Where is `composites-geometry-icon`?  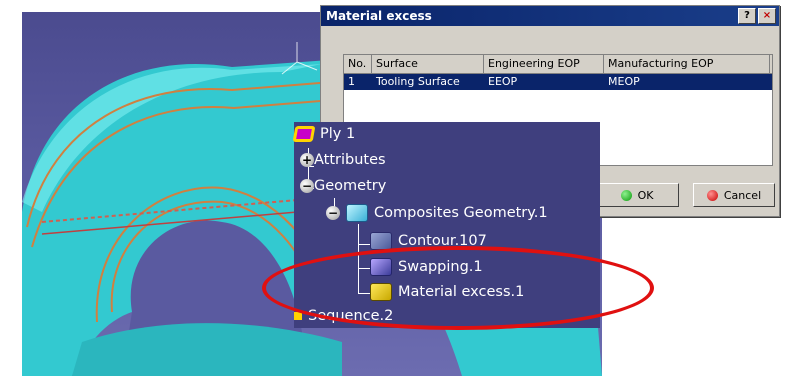 composites-geometry-icon is located at coordinates (357, 213).